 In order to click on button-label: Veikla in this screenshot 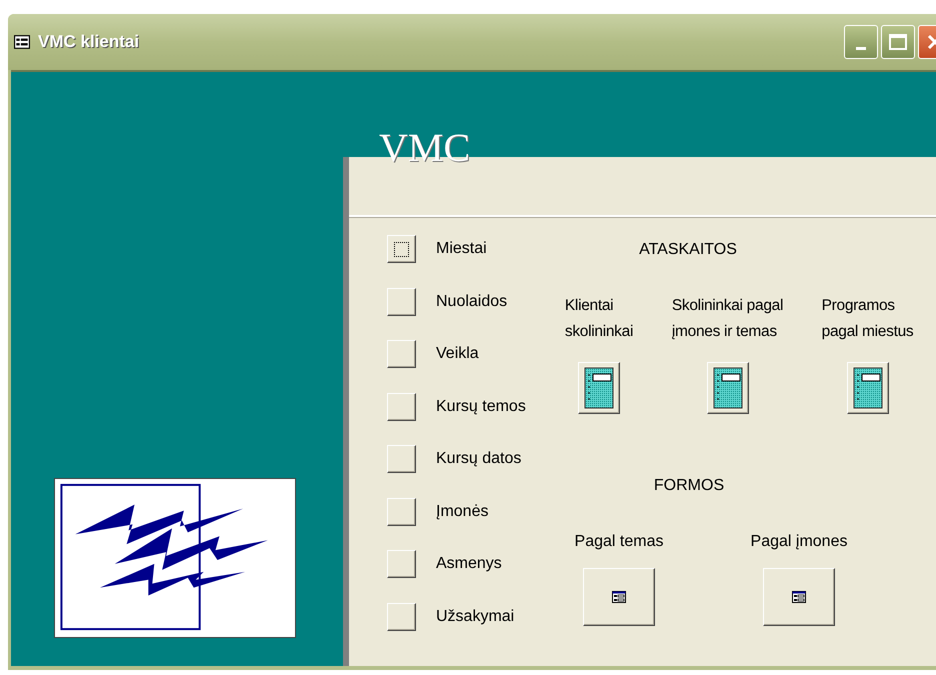, I will do `click(457, 354)`.